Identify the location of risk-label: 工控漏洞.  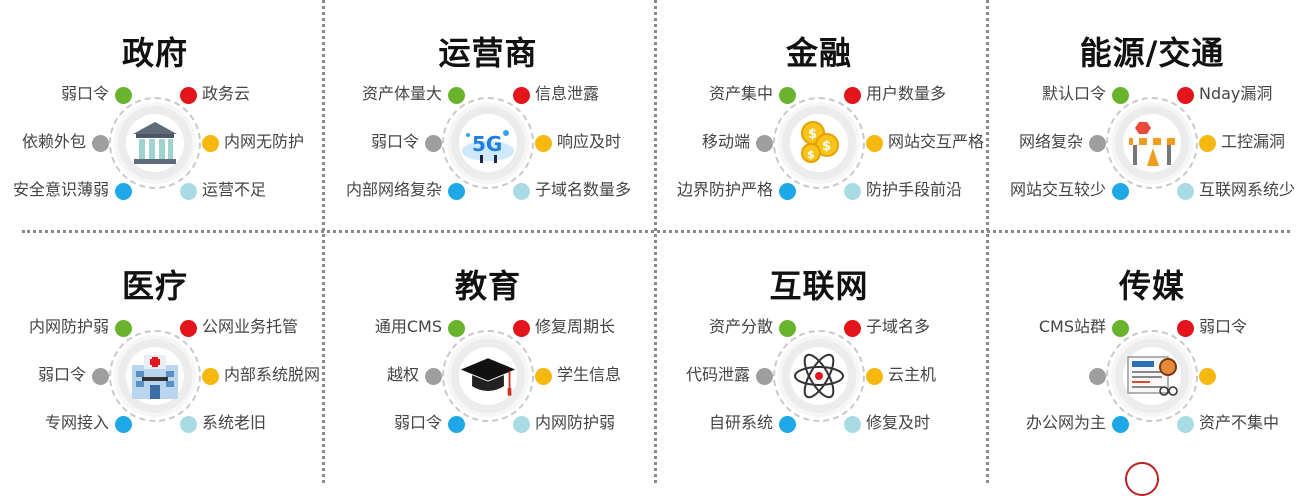
(1253, 141).